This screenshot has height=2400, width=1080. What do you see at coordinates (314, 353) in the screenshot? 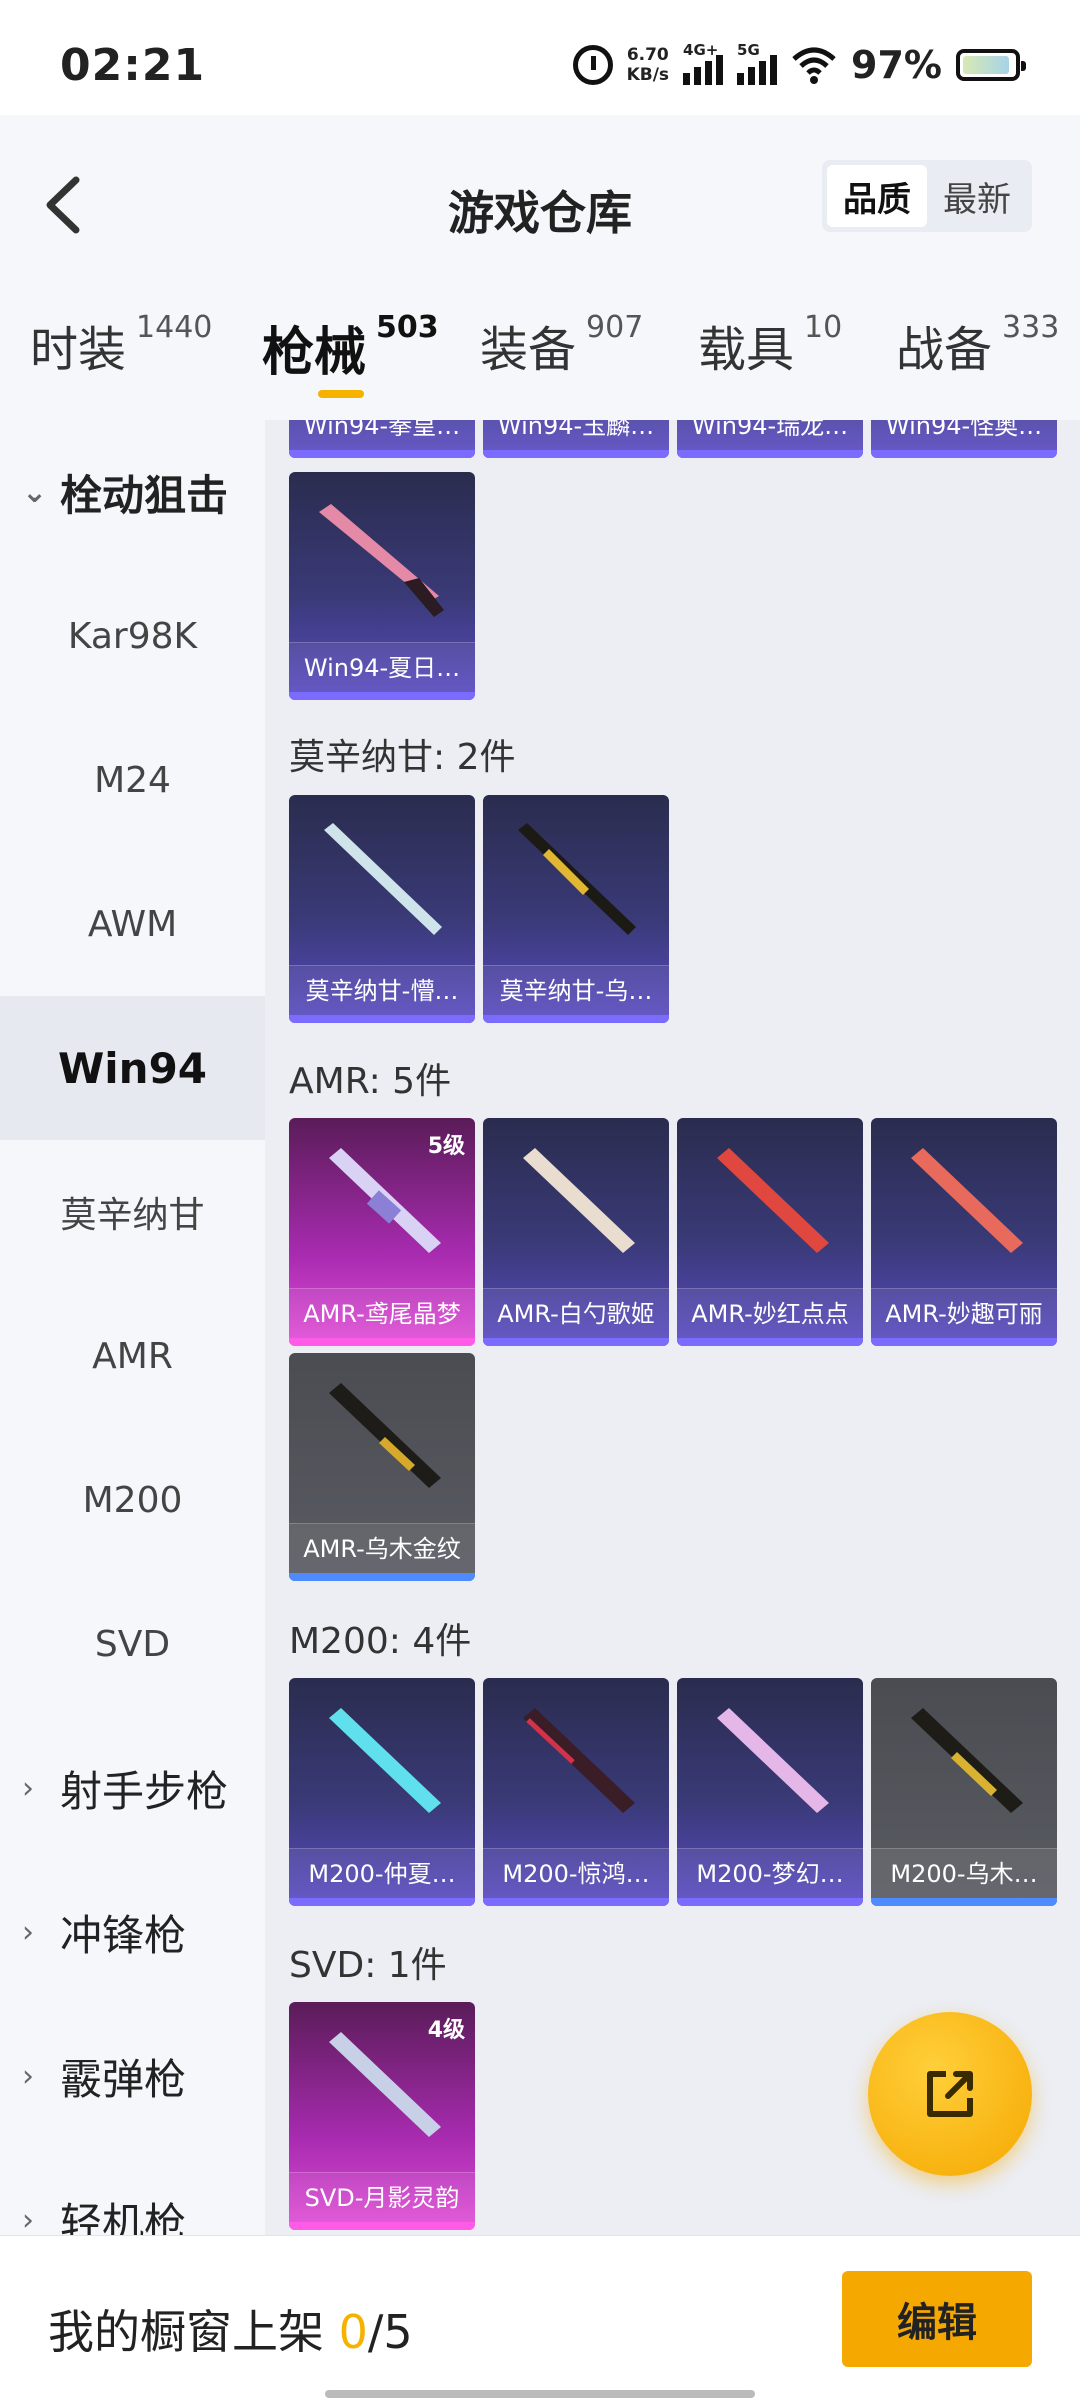
I see `tab-label: 枪械` at bounding box center [314, 353].